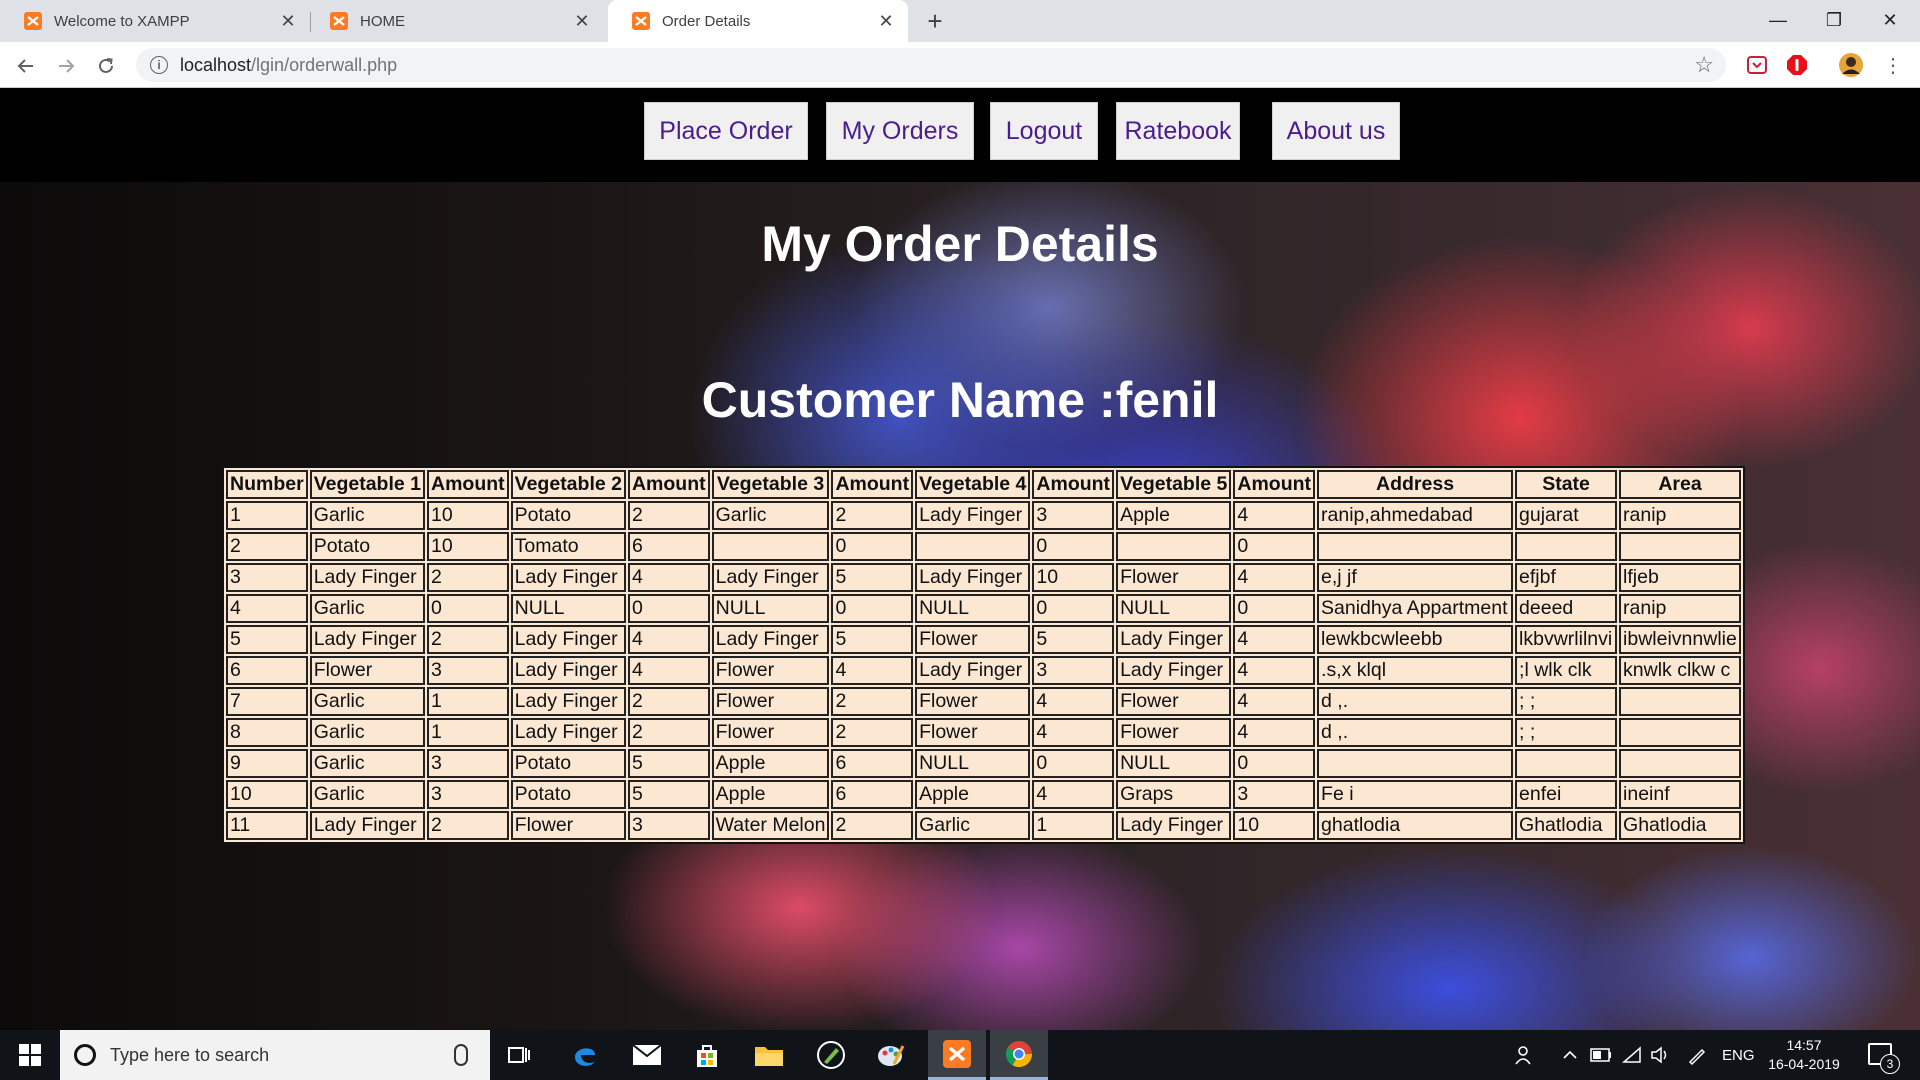  What do you see at coordinates (1073, 639) in the screenshot?
I see `cell-amount-4: 5` at bounding box center [1073, 639].